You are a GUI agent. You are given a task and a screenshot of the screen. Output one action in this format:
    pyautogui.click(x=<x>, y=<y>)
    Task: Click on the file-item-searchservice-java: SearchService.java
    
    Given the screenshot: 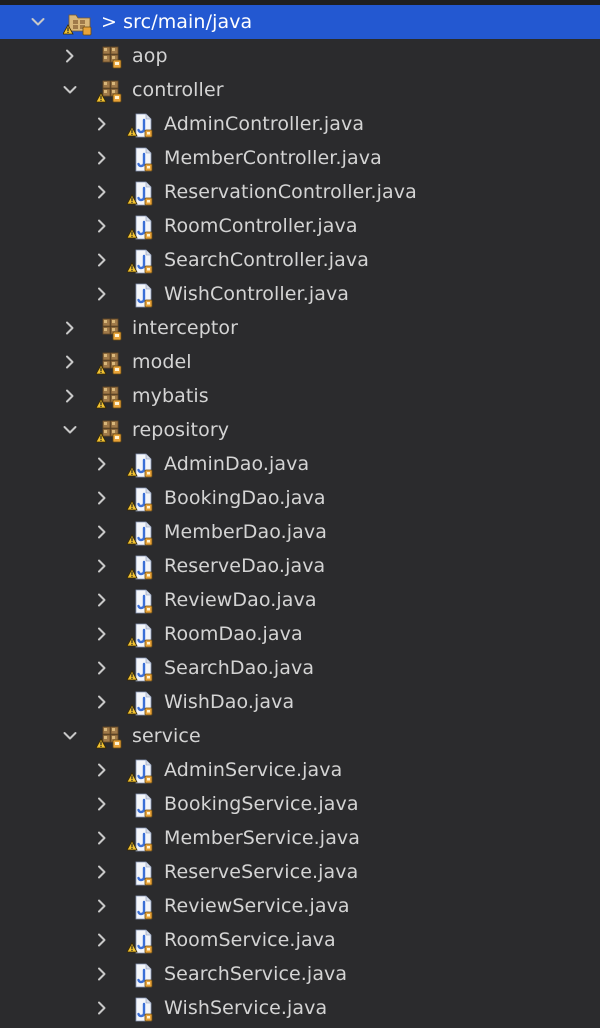 What is the action you would take?
    pyautogui.click(x=300, y=974)
    